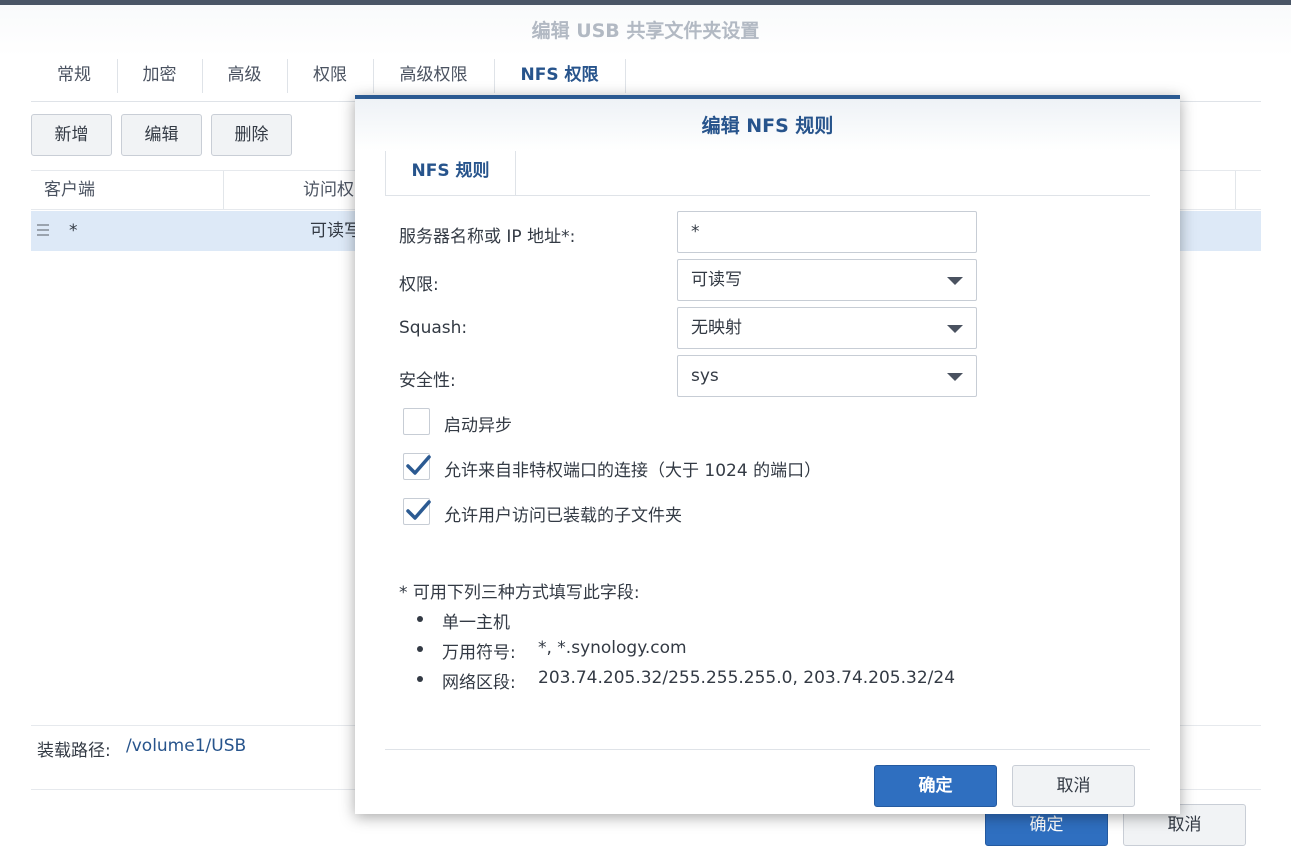  I want to click on privilege-value: 可读写, so click(716, 280).